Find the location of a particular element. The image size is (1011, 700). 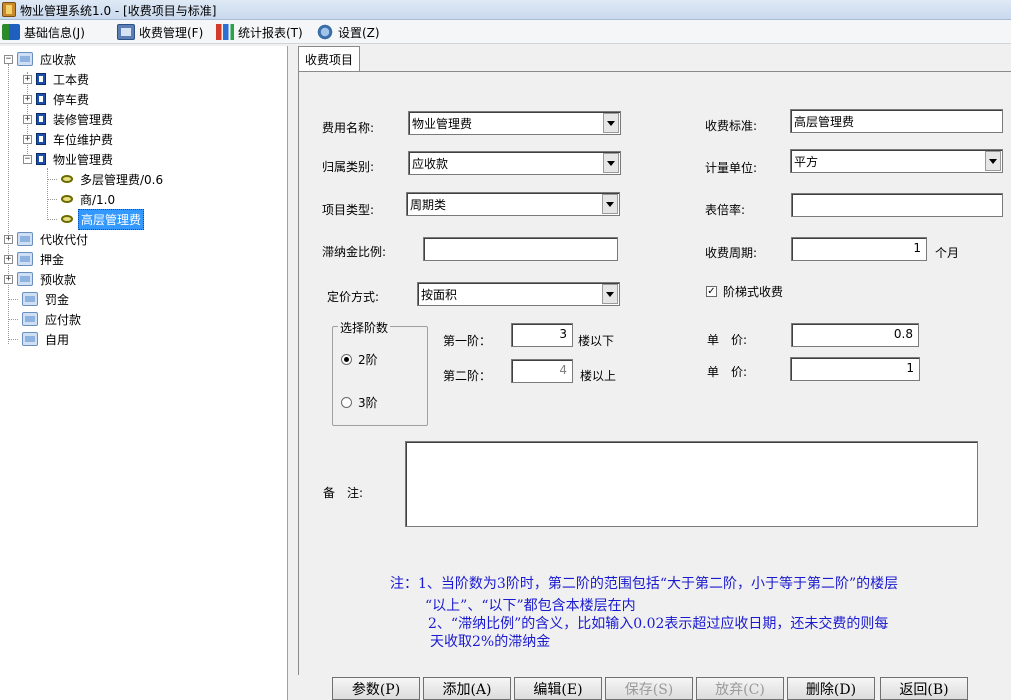

item-type-combo: 周期类 is located at coordinates (513, 204).